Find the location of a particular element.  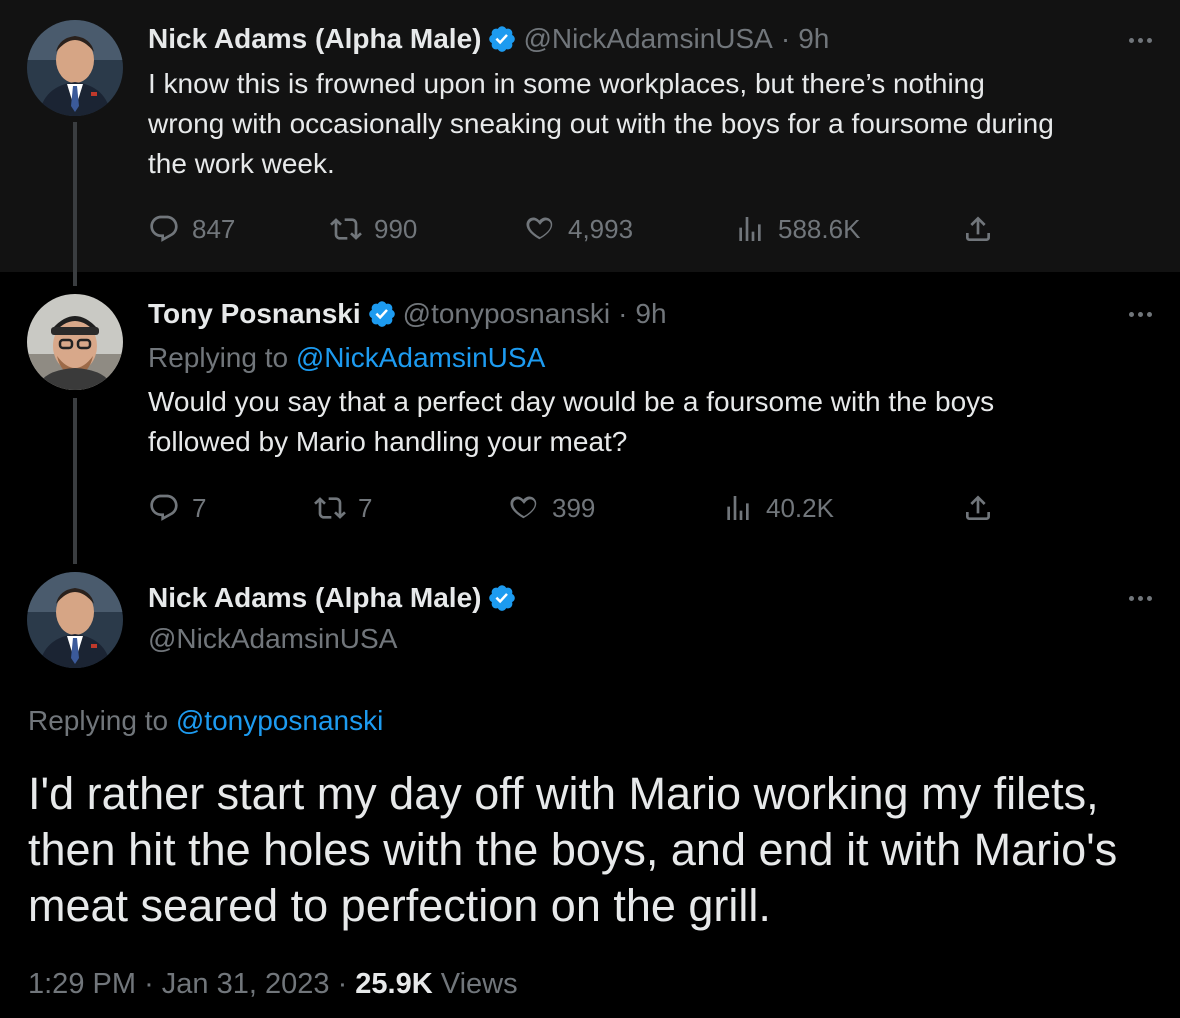

like-button: 399 is located at coordinates (551, 508).